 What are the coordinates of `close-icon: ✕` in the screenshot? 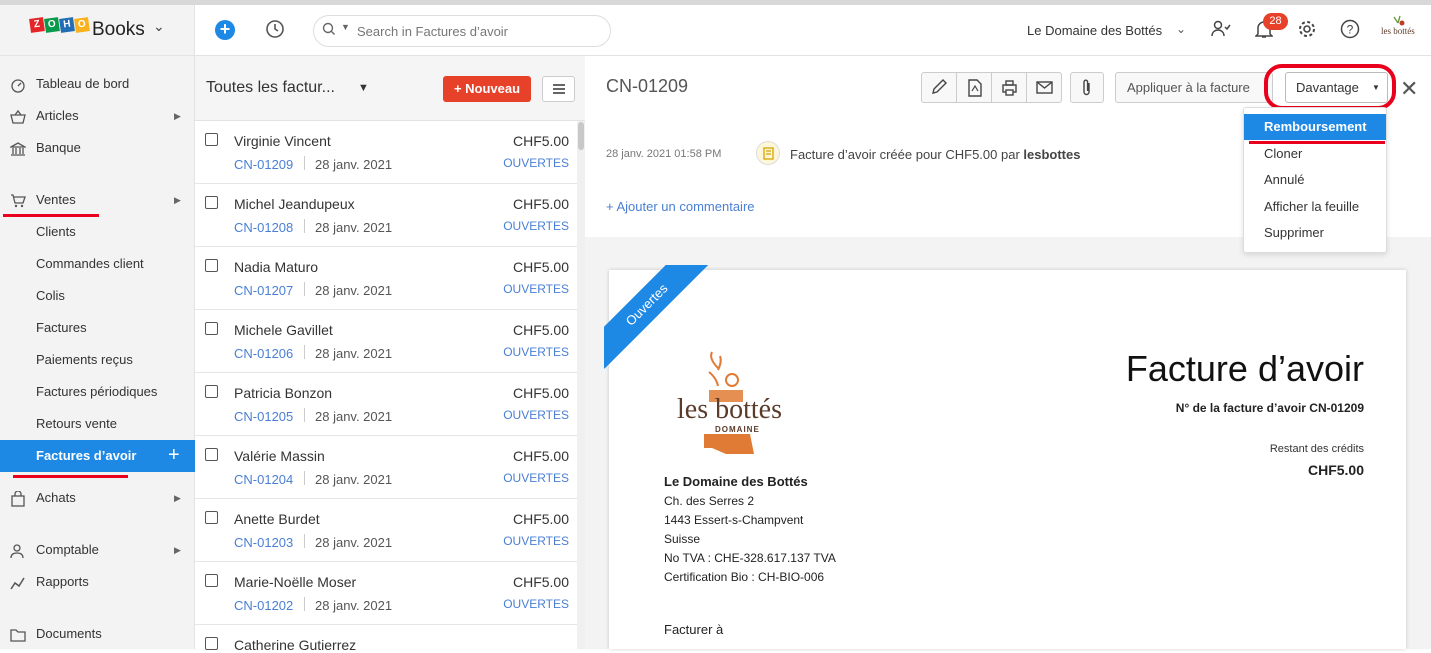 It's located at (1409, 89).